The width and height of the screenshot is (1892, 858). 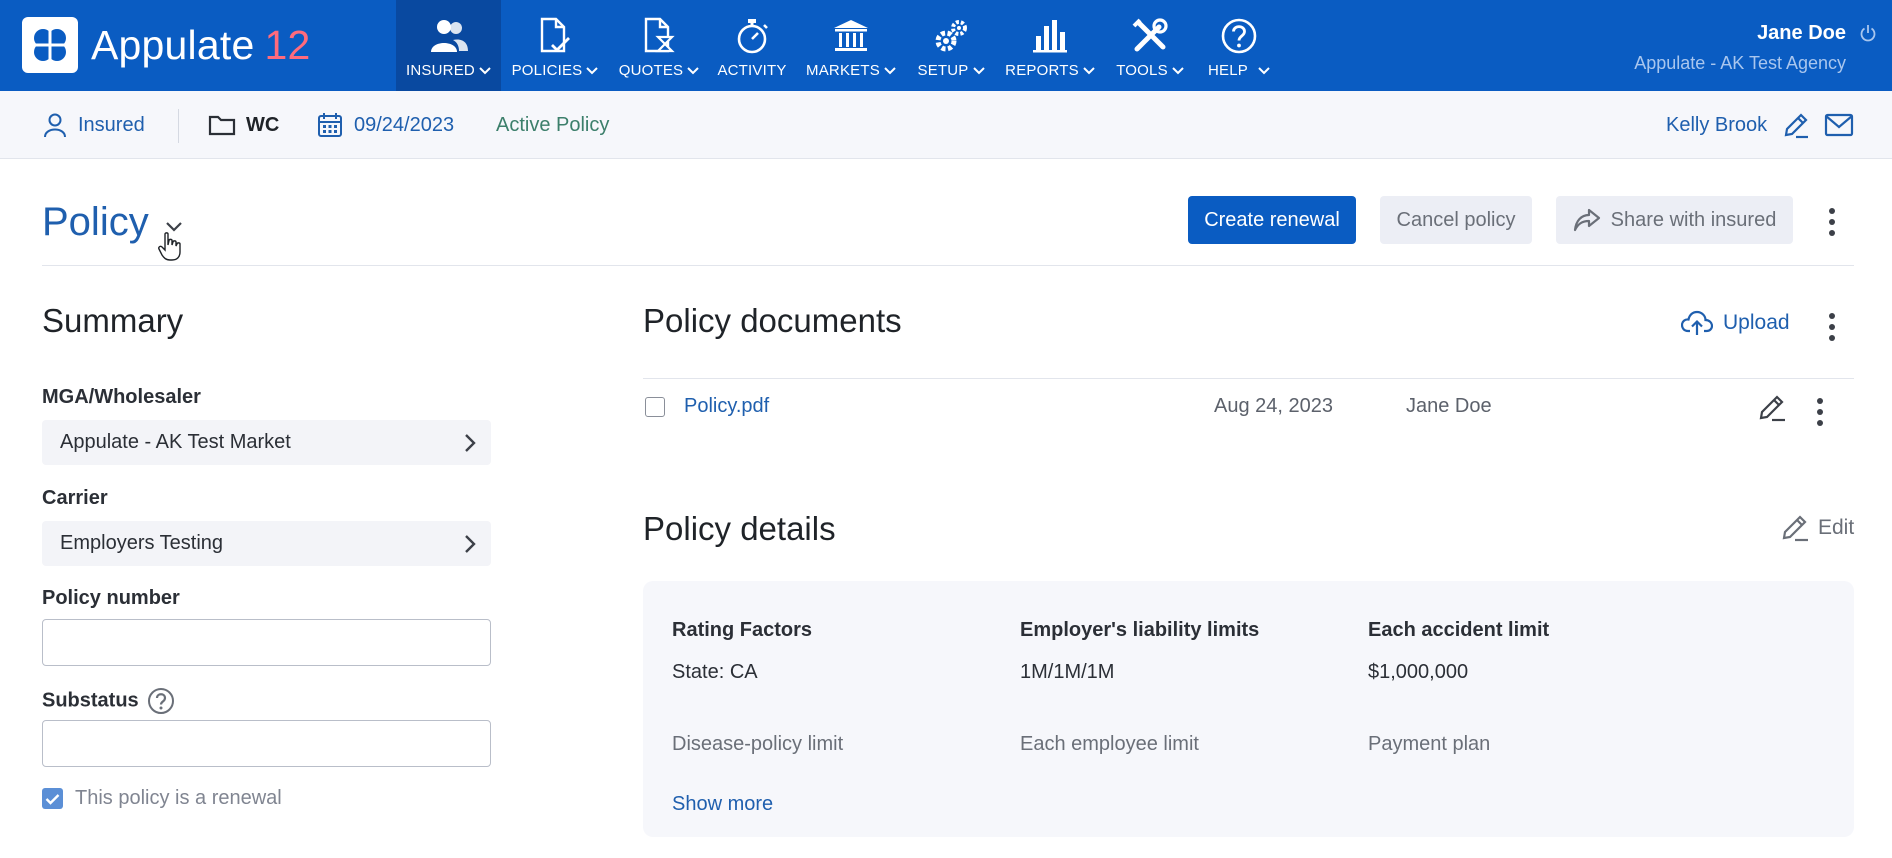 What do you see at coordinates (75, 498) in the screenshot?
I see `carrier-label: Carrier` at bounding box center [75, 498].